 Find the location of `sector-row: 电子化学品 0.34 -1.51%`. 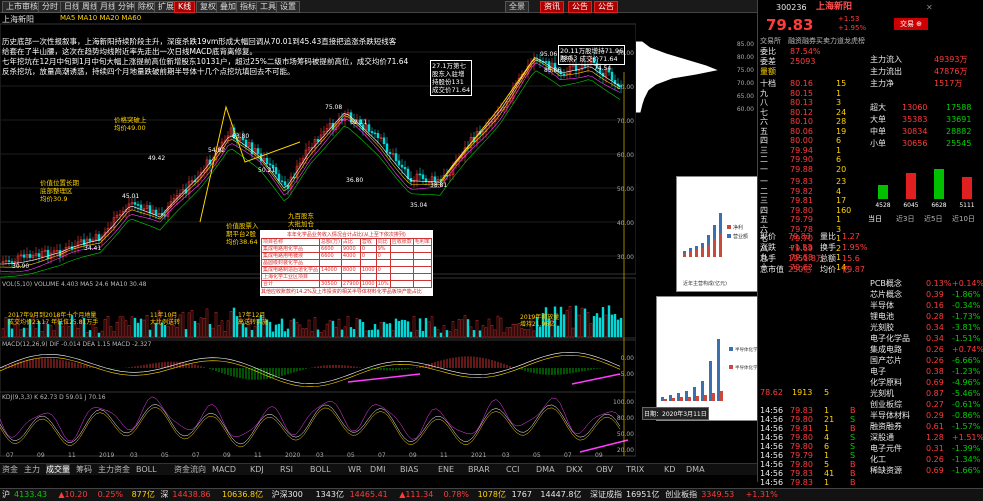

sector-row: 电子化学品 0.34 -1.51% is located at coordinates (925, 338).